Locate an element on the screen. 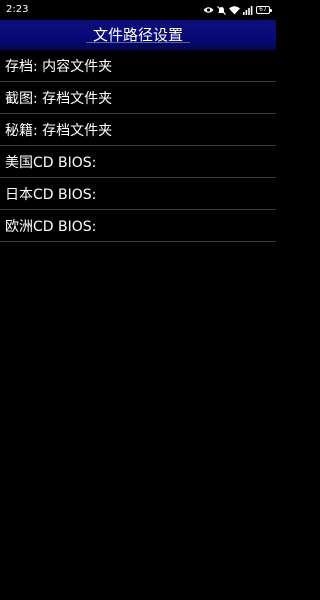  setting-label: 截图: 存档文件夹 is located at coordinates (59, 98).